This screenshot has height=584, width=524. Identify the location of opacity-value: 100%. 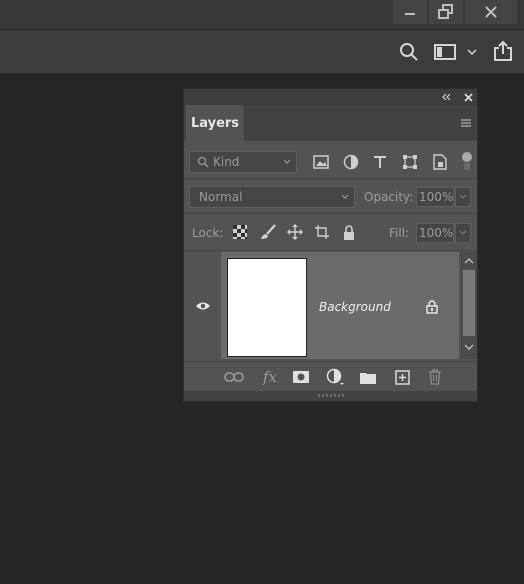
(436, 197).